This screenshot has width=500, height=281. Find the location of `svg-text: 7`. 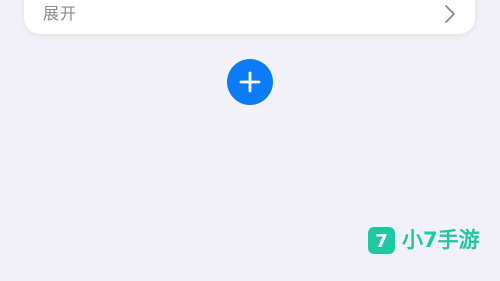

svg-text: 7 is located at coordinates (381, 241).